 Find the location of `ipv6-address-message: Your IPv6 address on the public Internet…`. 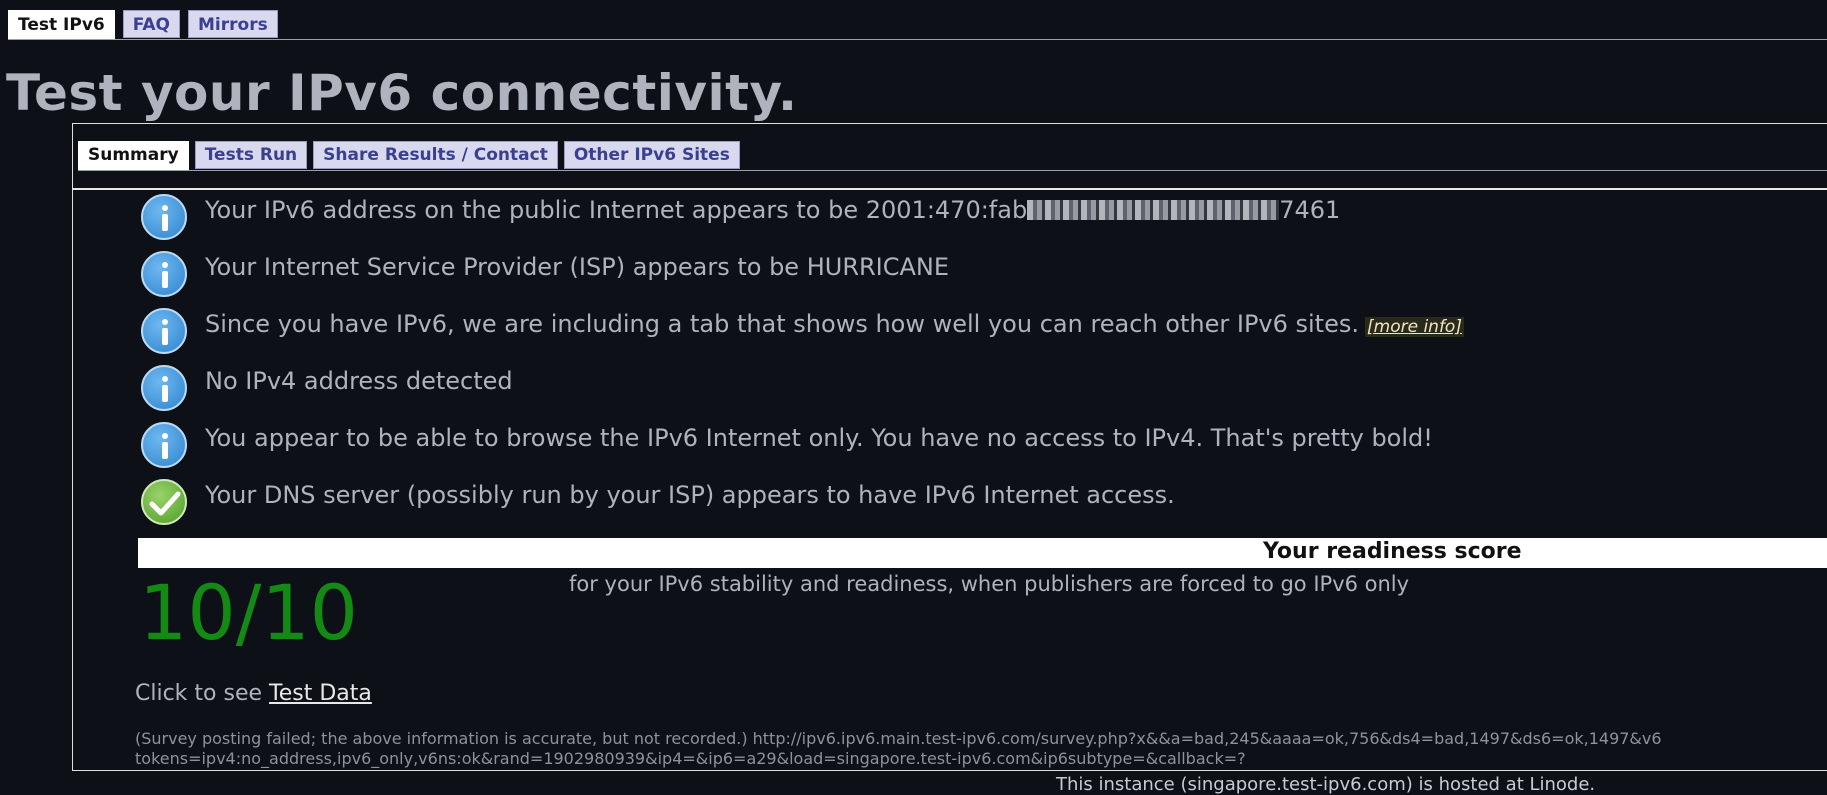

ipv6-address-message: Your IPv6 address on the public Internet… is located at coordinates (772, 210).